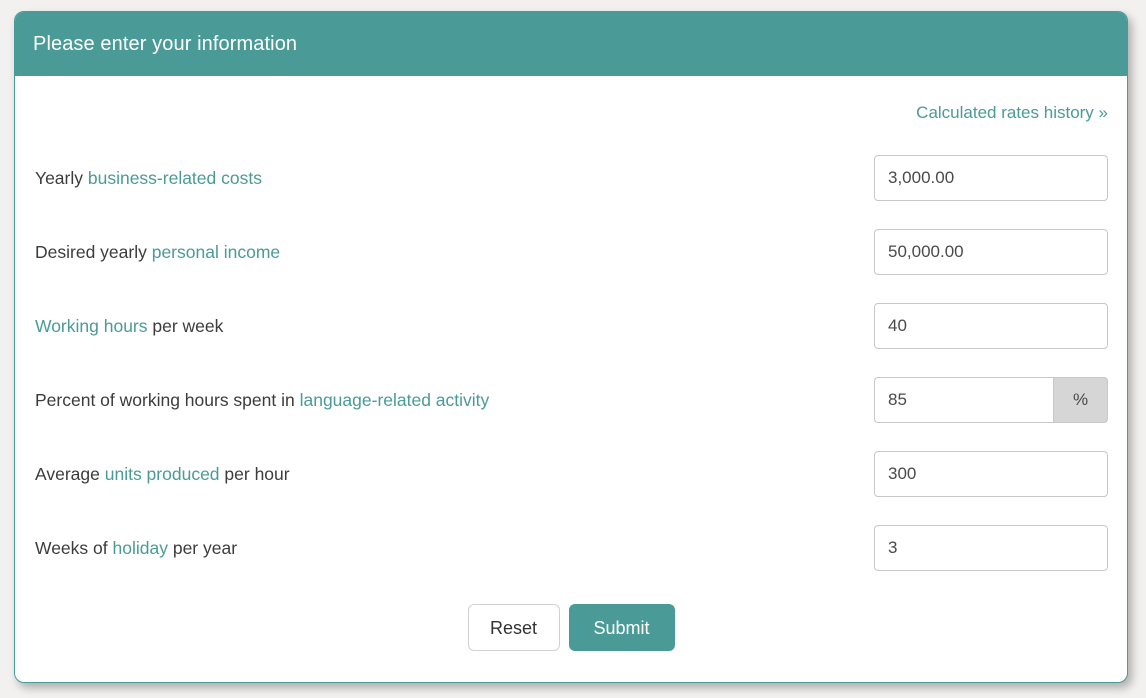  What do you see at coordinates (1012, 113) in the screenshot?
I see `calculated-rates-history-link: Calculated rates history »` at bounding box center [1012, 113].